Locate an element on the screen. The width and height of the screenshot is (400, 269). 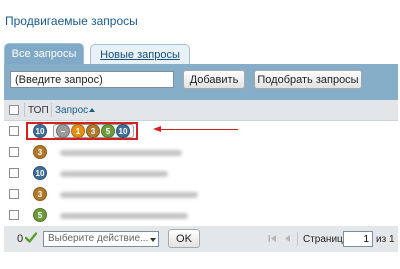
page-title: Продвигаемые запросы is located at coordinates (71, 21).